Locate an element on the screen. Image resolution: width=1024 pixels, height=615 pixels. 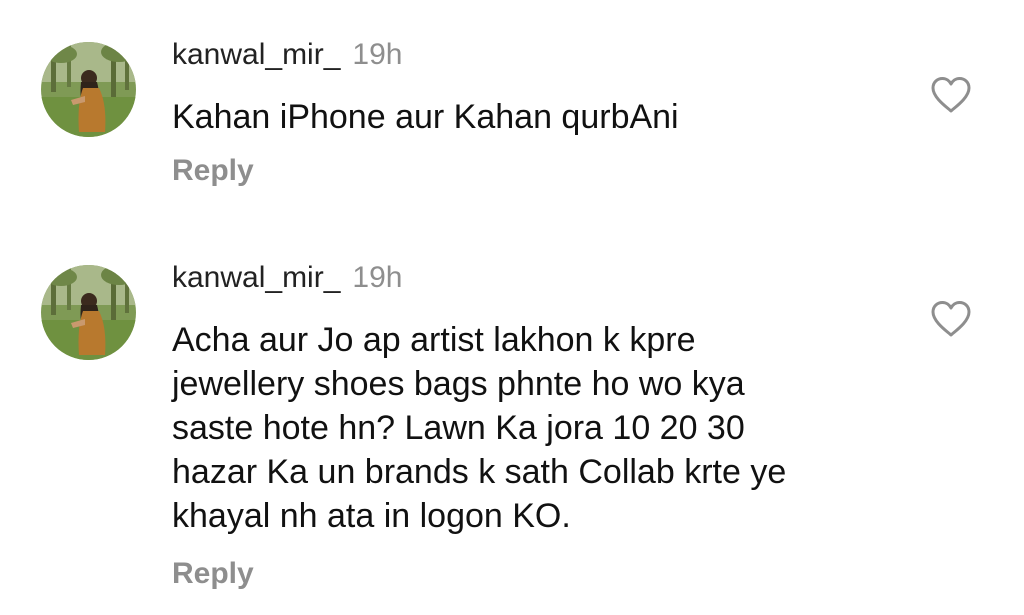
comment-text: Kahan iPhone aur Kahan qurbAni is located at coordinates (425, 117).